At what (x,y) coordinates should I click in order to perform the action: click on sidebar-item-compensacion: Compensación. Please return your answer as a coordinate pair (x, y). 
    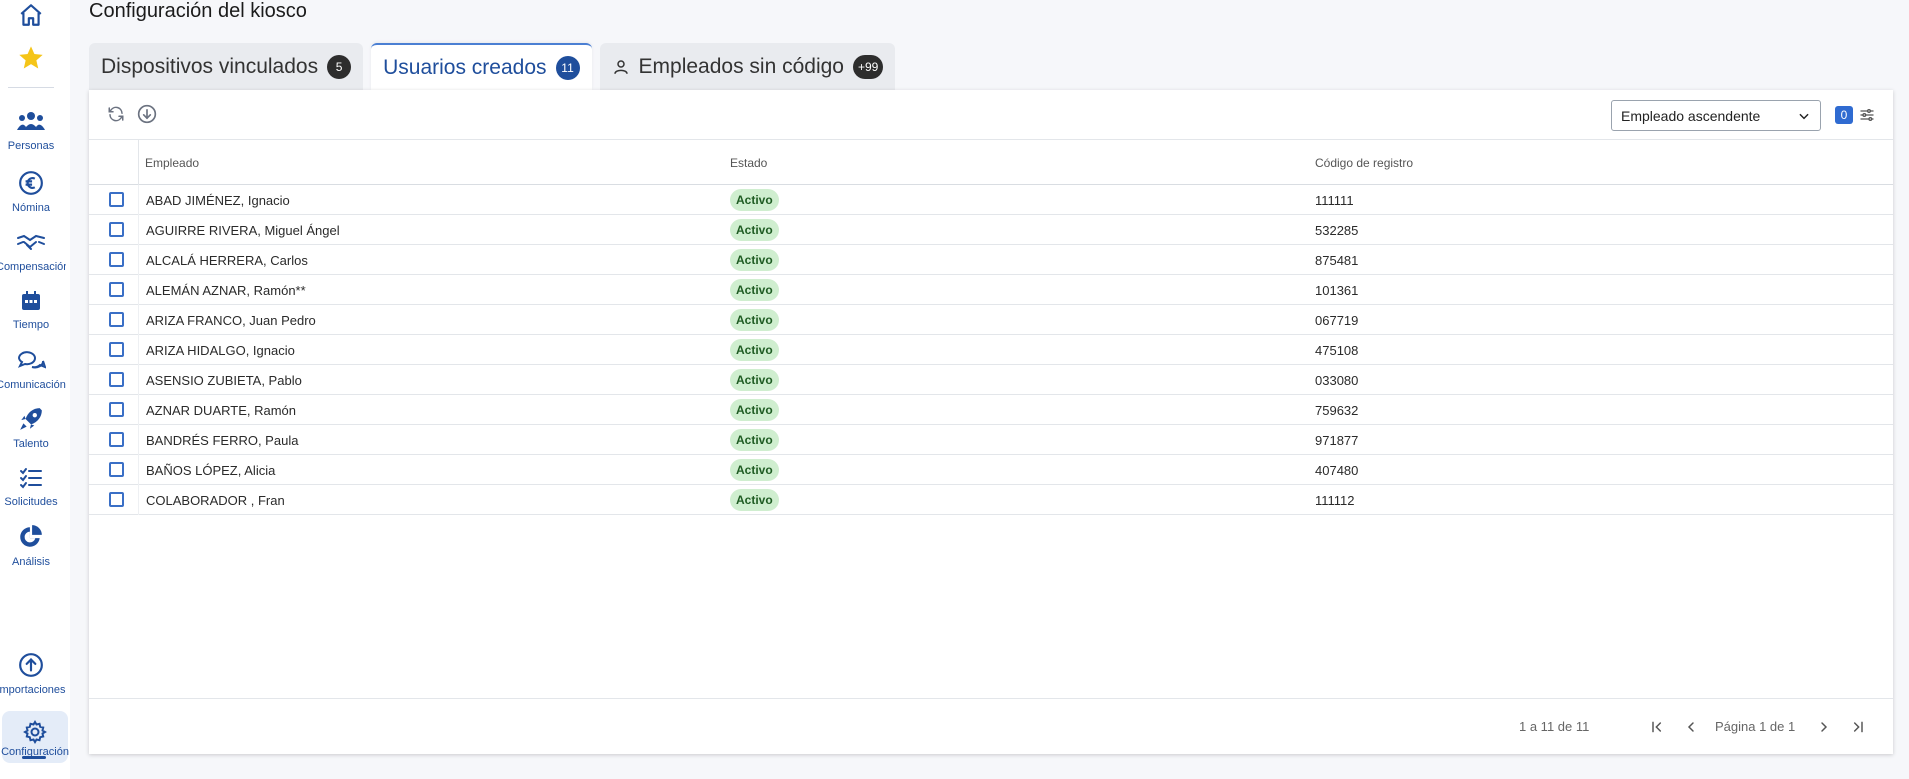
    Looking at the image, I should click on (33, 251).